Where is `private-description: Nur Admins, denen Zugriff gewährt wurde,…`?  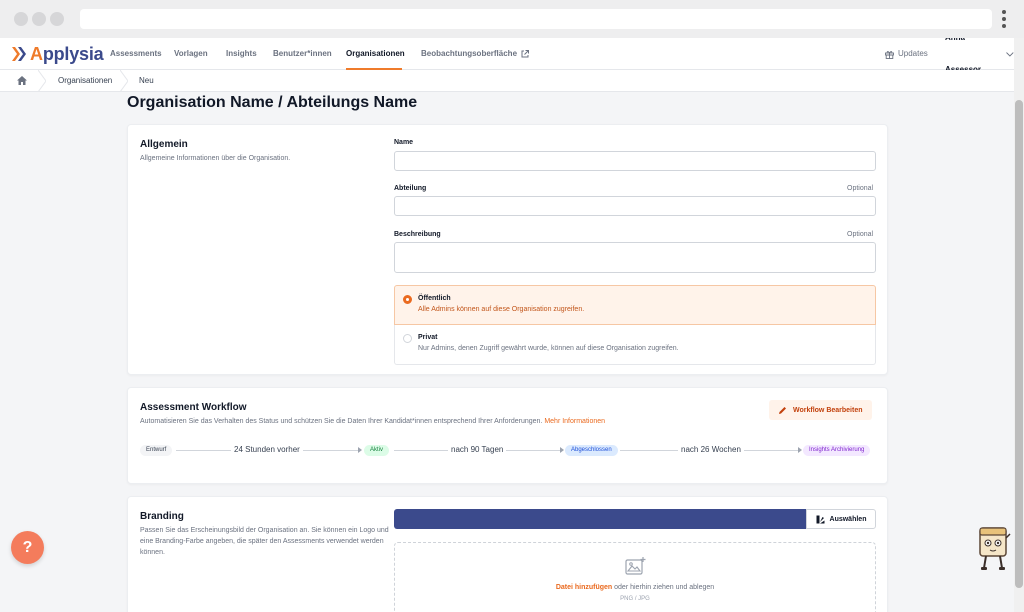 private-description: Nur Admins, denen Zugriff gewährt wurde,… is located at coordinates (548, 348).